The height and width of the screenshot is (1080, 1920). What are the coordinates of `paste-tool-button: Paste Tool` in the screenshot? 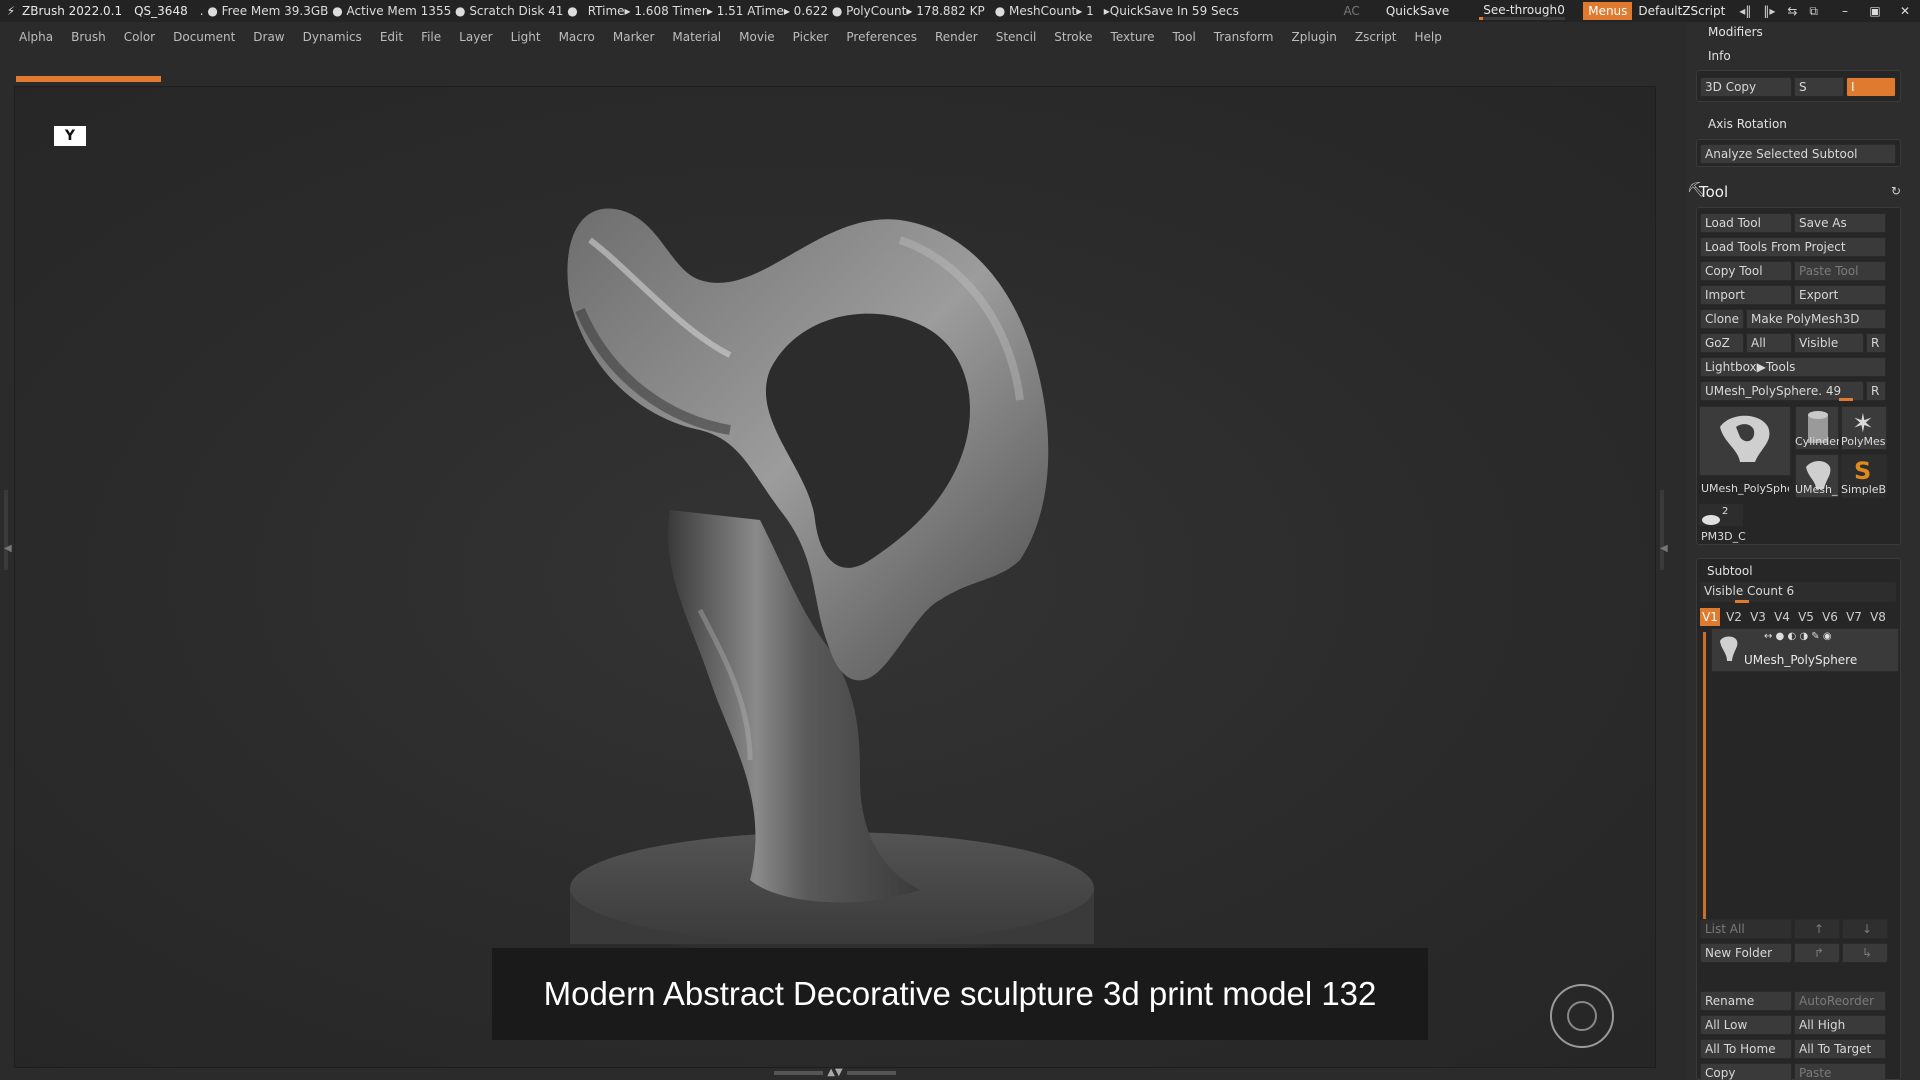 It's located at (1840, 271).